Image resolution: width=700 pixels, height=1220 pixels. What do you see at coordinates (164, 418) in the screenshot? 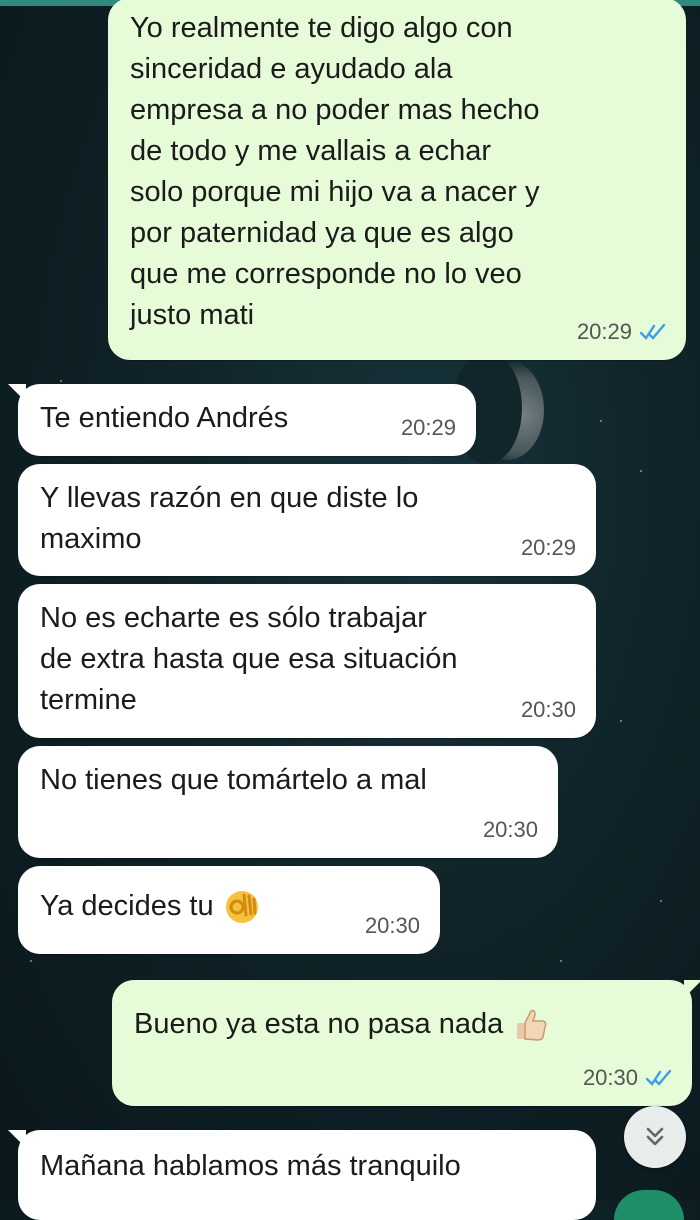
I see `message-text: Te entiendo Andrés` at bounding box center [164, 418].